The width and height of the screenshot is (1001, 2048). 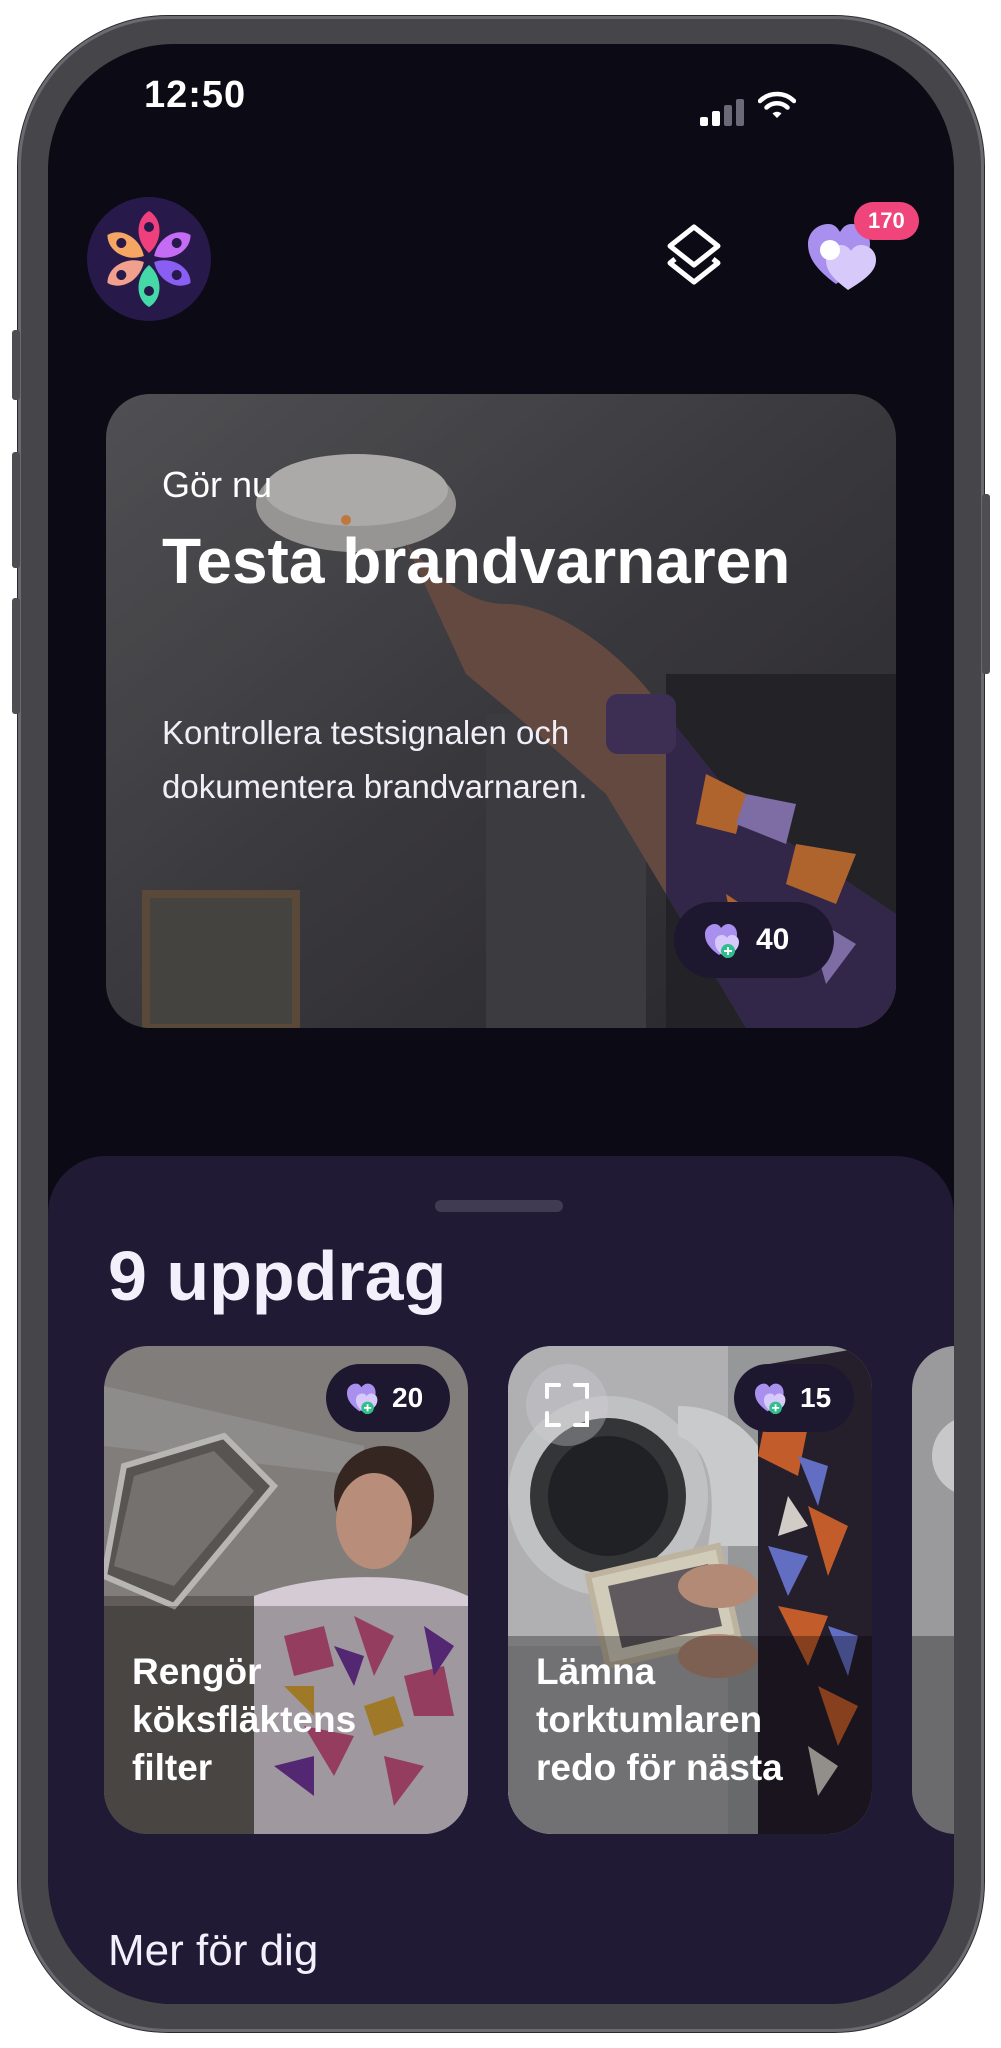 I want to click on wifi-icon, so click(x=777, y=107).